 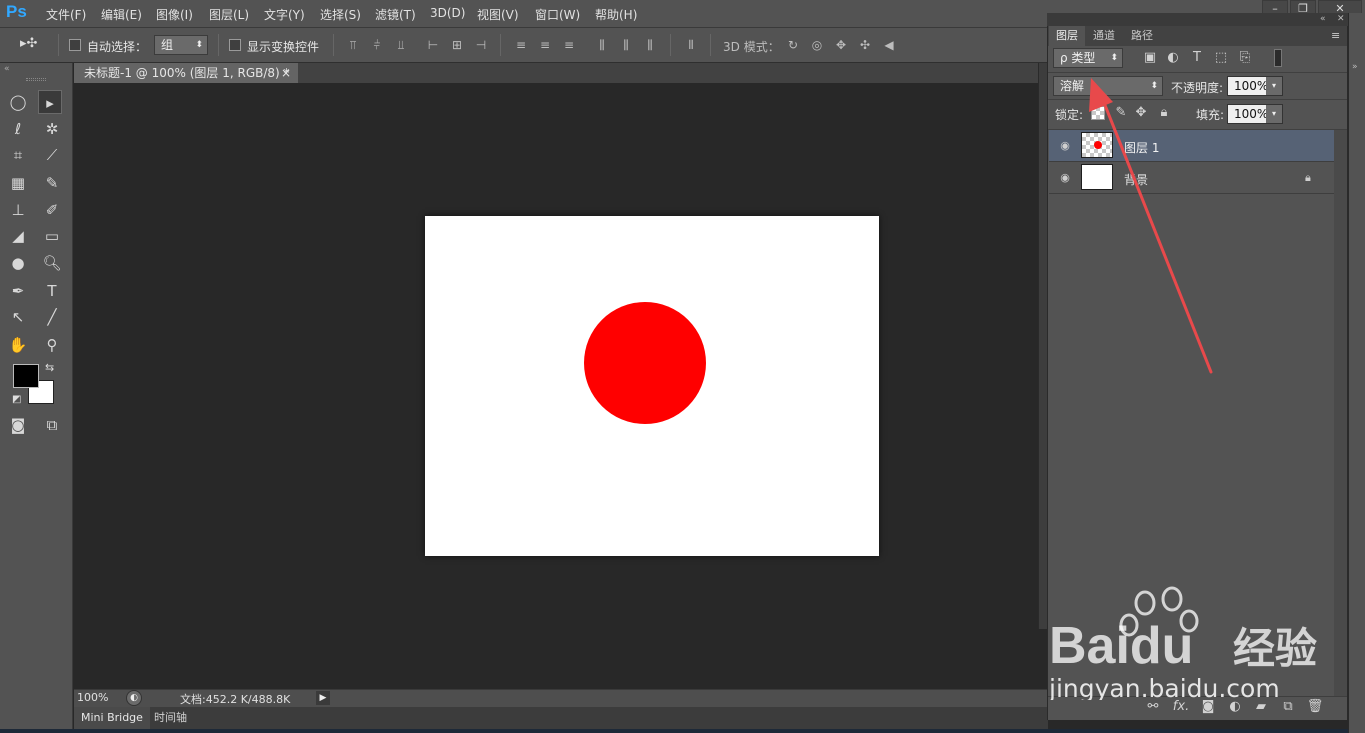 What do you see at coordinates (626, 45) in the screenshot?
I see `distribute-hcenter-icon: ⫼` at bounding box center [626, 45].